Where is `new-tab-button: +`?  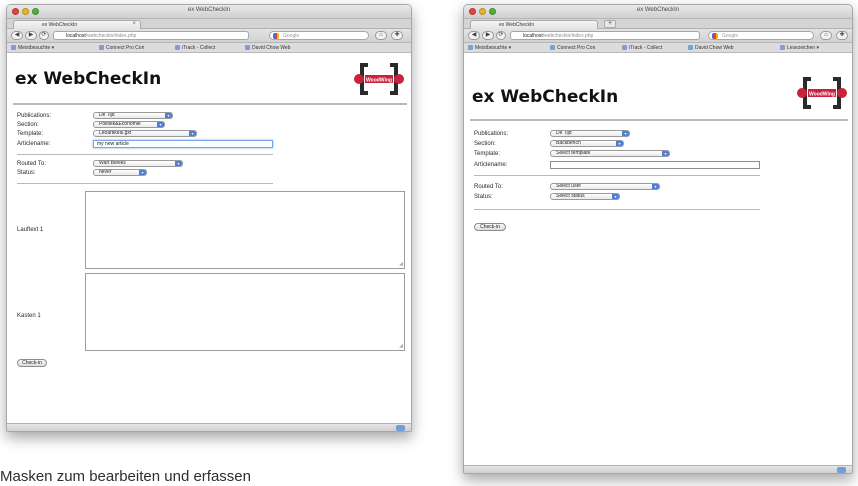 new-tab-button: + is located at coordinates (610, 24).